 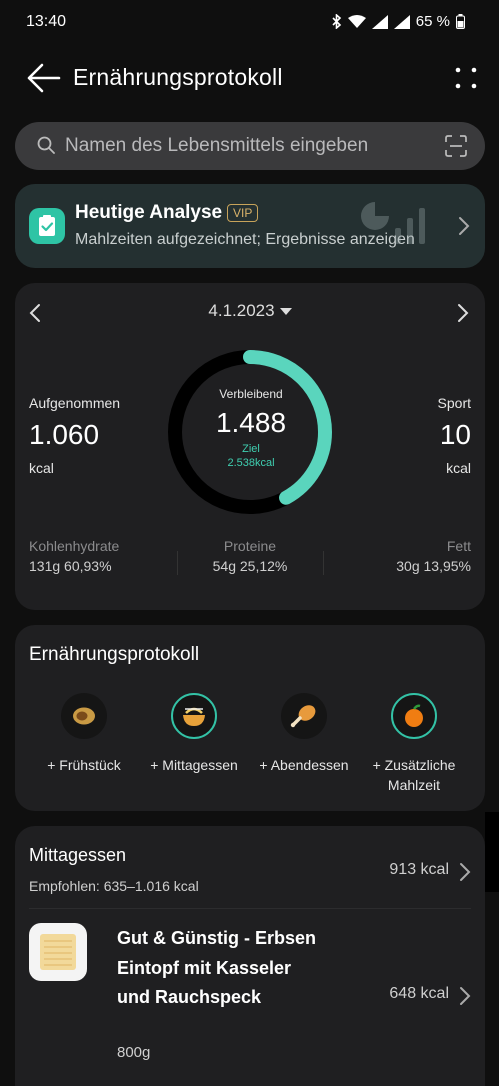 I want to click on app-header: Ernährungsprotokoll, so click(x=249, y=78).